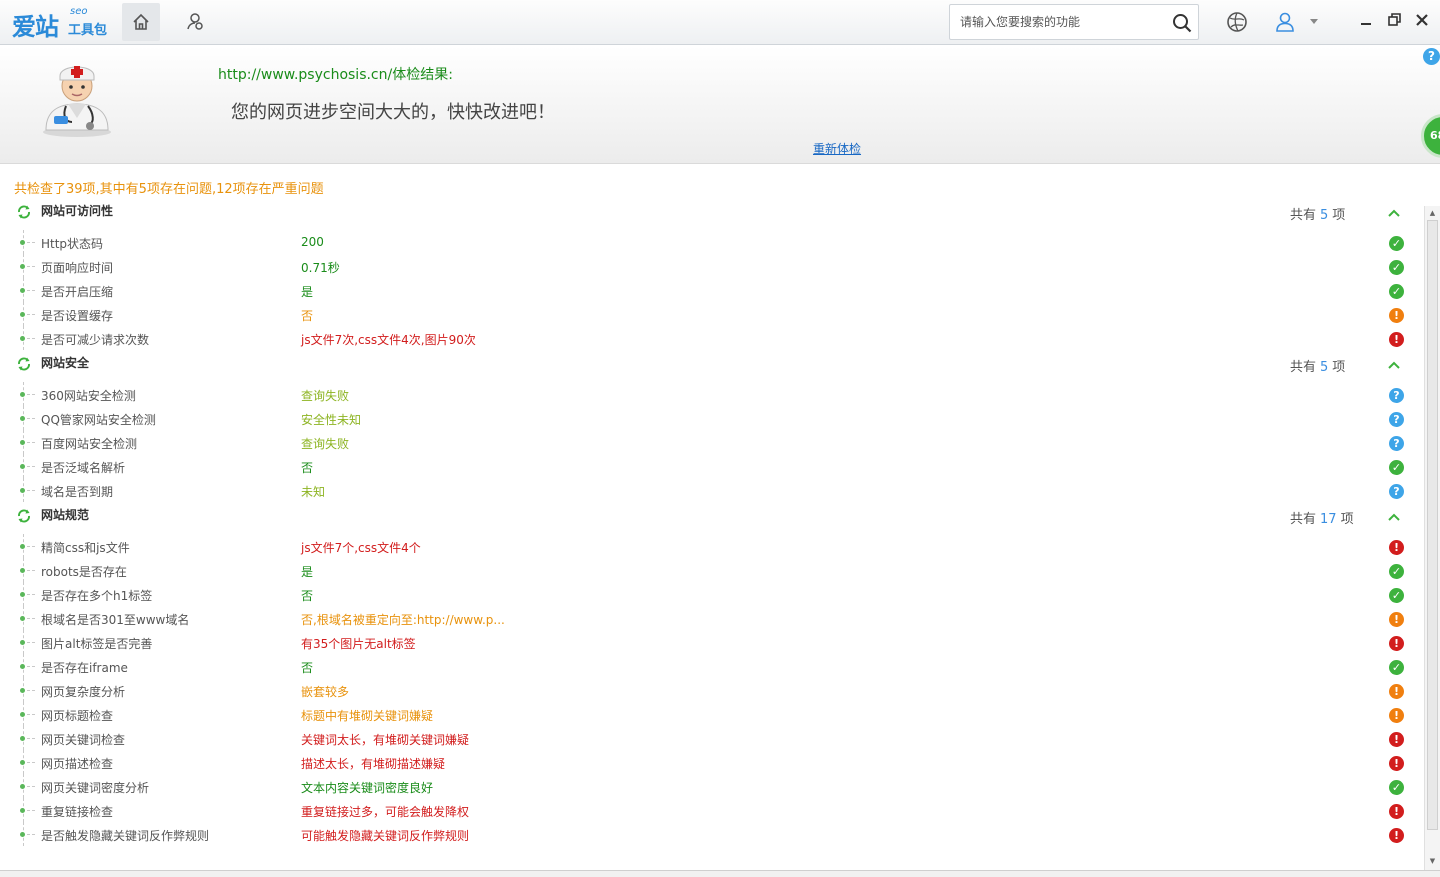 Image resolution: width=1440 pixels, height=877 pixels. Describe the element at coordinates (98, 420) in the screenshot. I see `check-name: QQ管家网站安全检测` at that location.